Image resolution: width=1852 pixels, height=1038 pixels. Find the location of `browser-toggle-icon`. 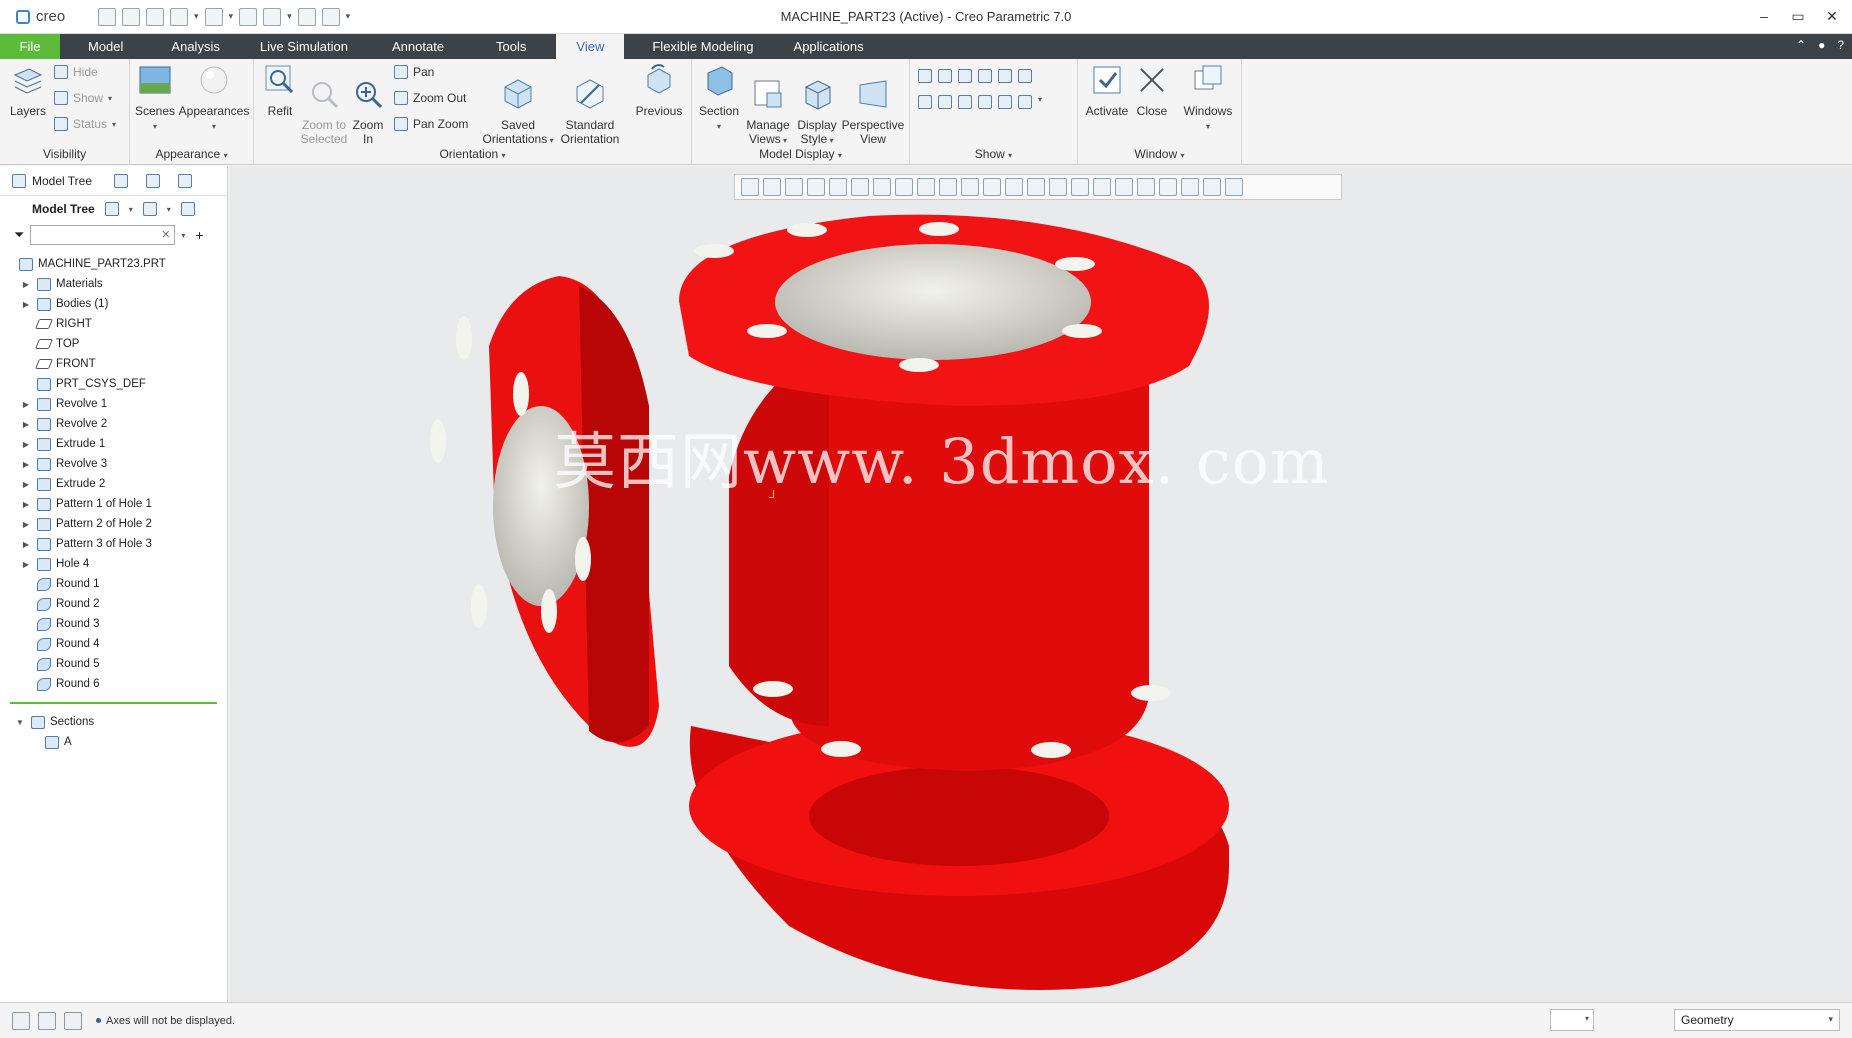

browser-toggle-icon is located at coordinates (47, 1020).